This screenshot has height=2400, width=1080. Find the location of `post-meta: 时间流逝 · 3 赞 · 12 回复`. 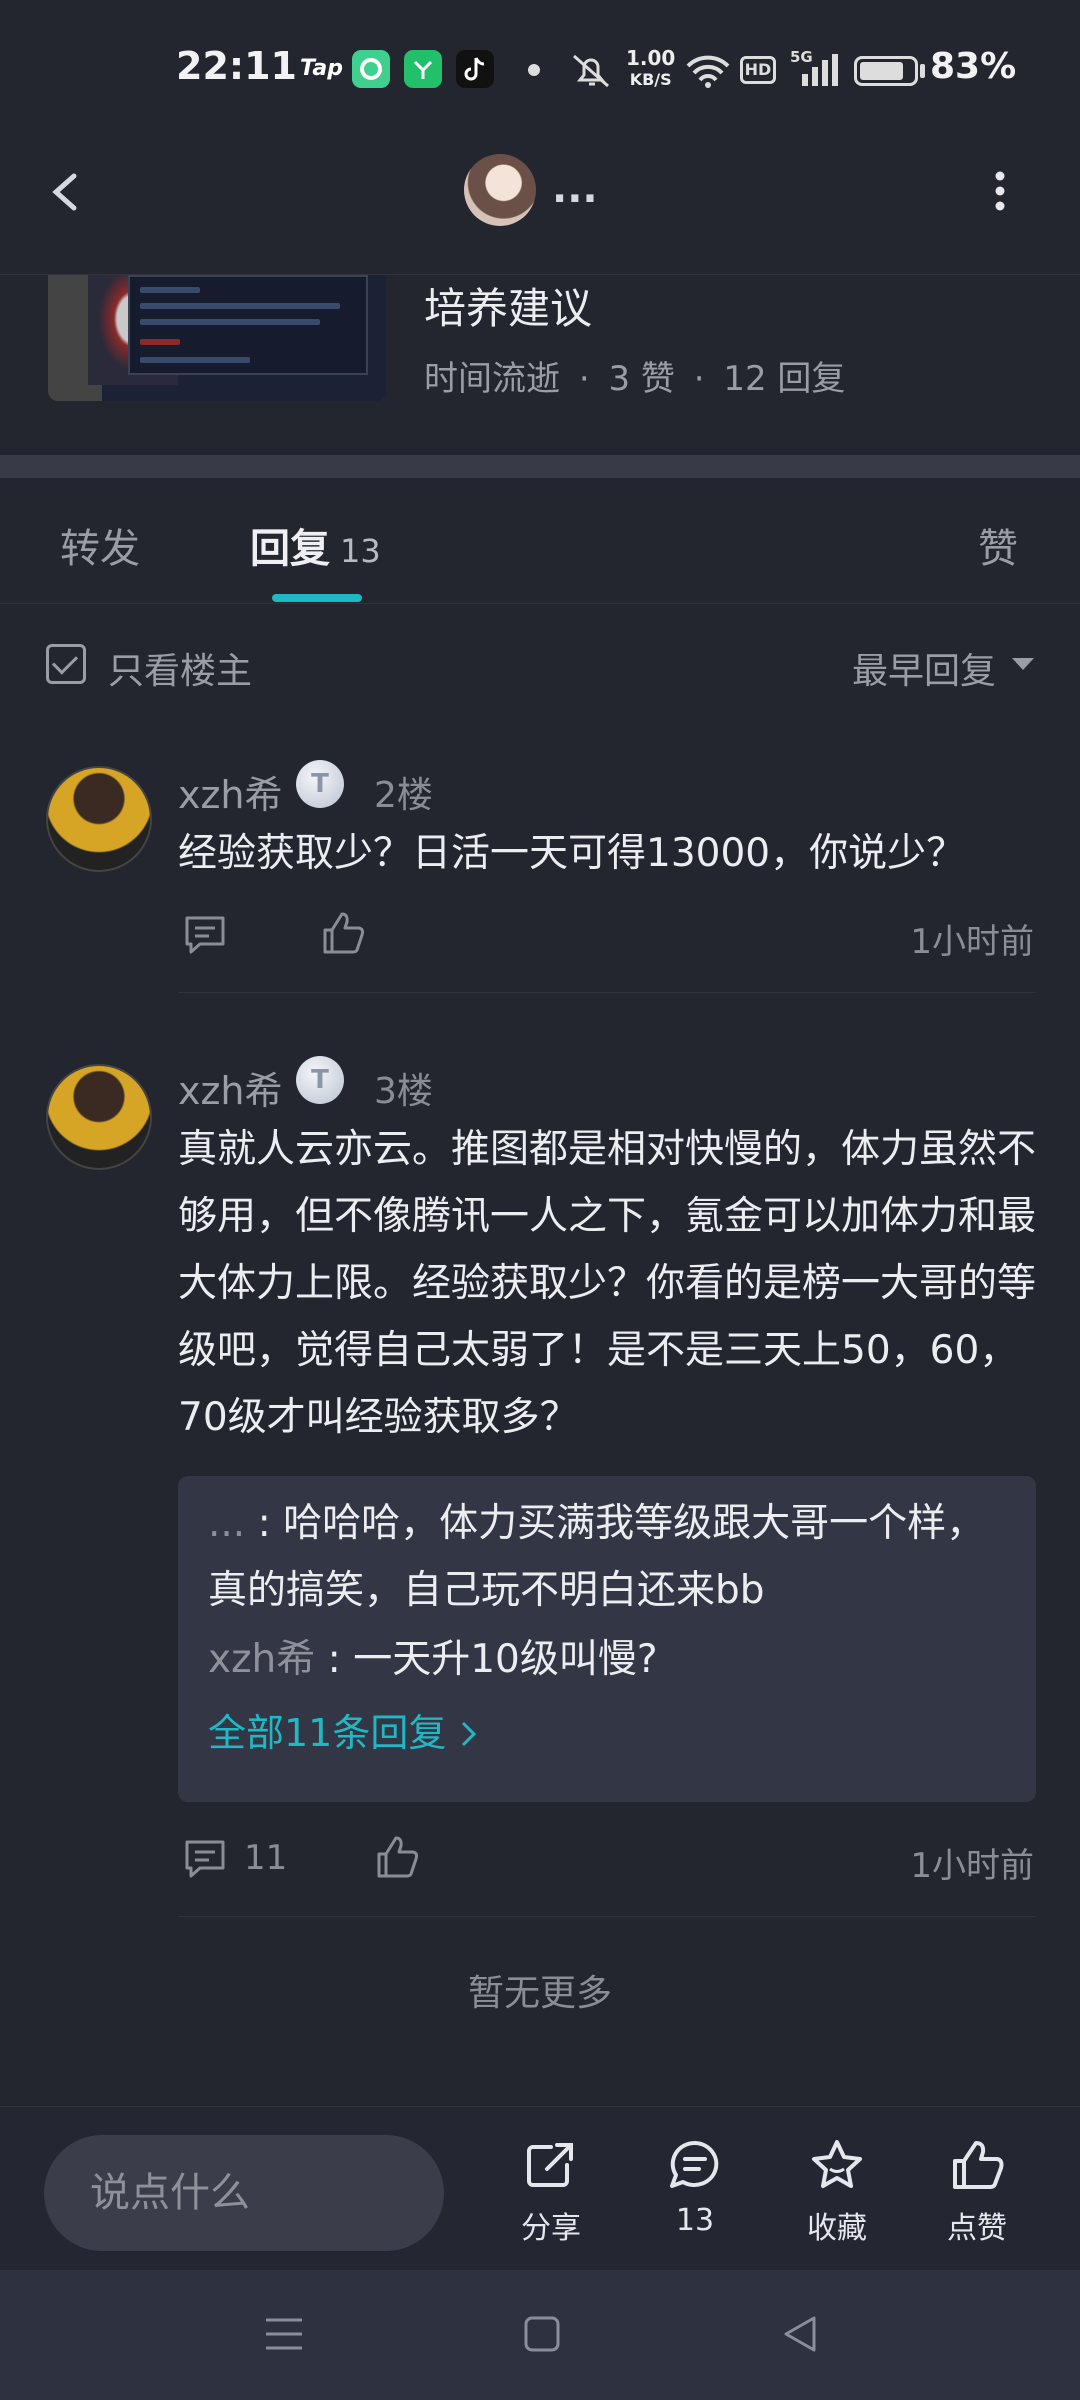

post-meta: 时间流逝 · 3 赞 · 12 回复 is located at coordinates (634, 375).